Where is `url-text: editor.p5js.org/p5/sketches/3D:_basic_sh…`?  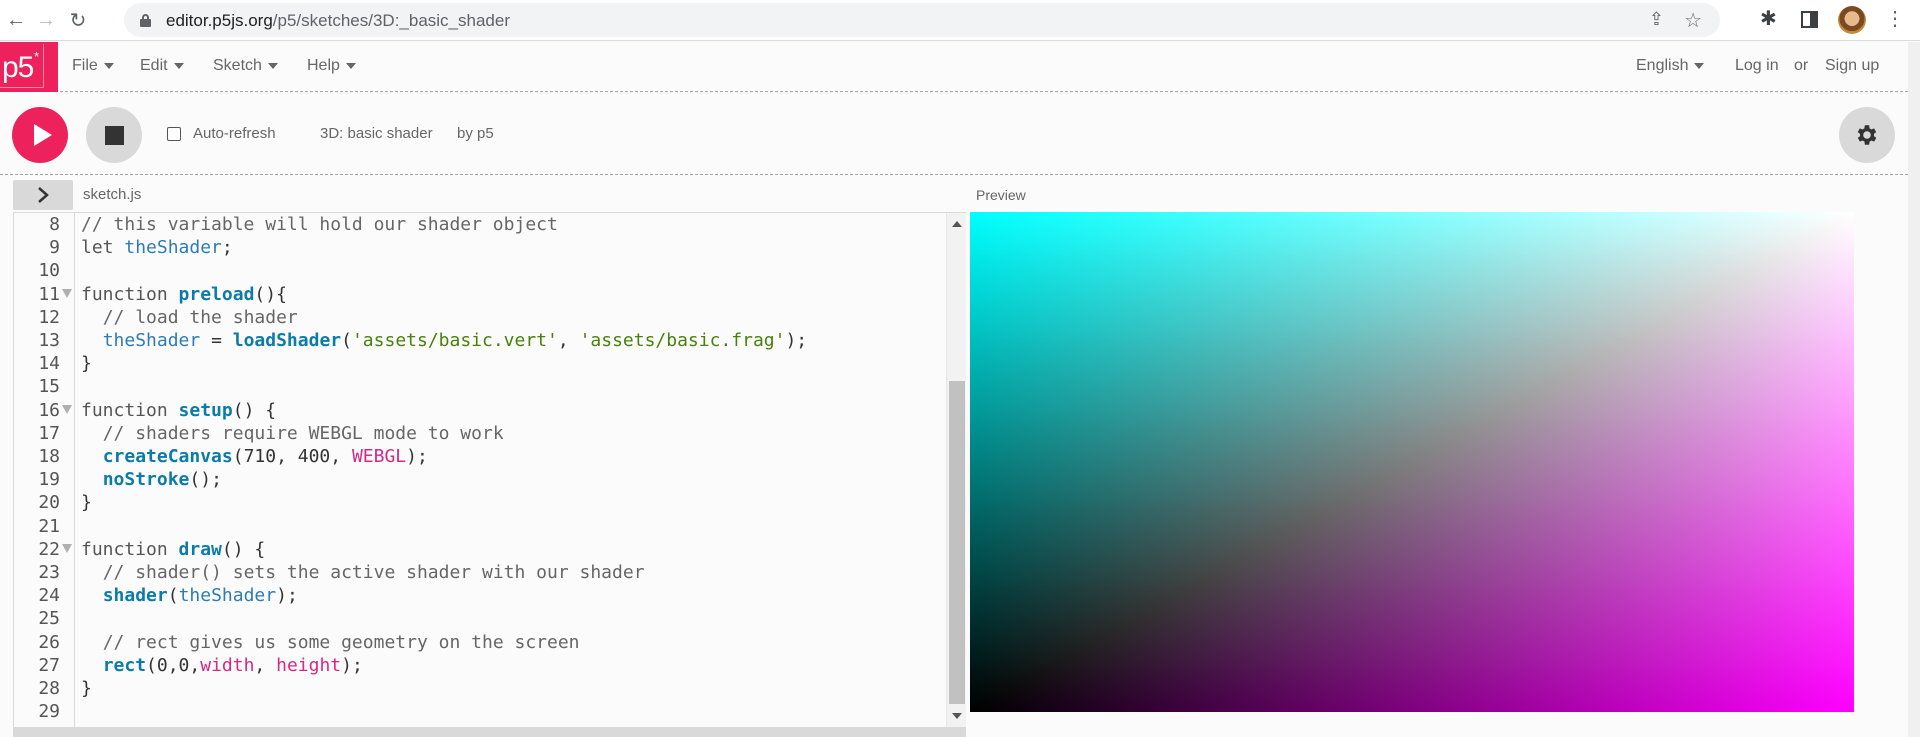
url-text: editor.p5js.org/p5/sketches/3D:_basic_sh… is located at coordinates (338, 21).